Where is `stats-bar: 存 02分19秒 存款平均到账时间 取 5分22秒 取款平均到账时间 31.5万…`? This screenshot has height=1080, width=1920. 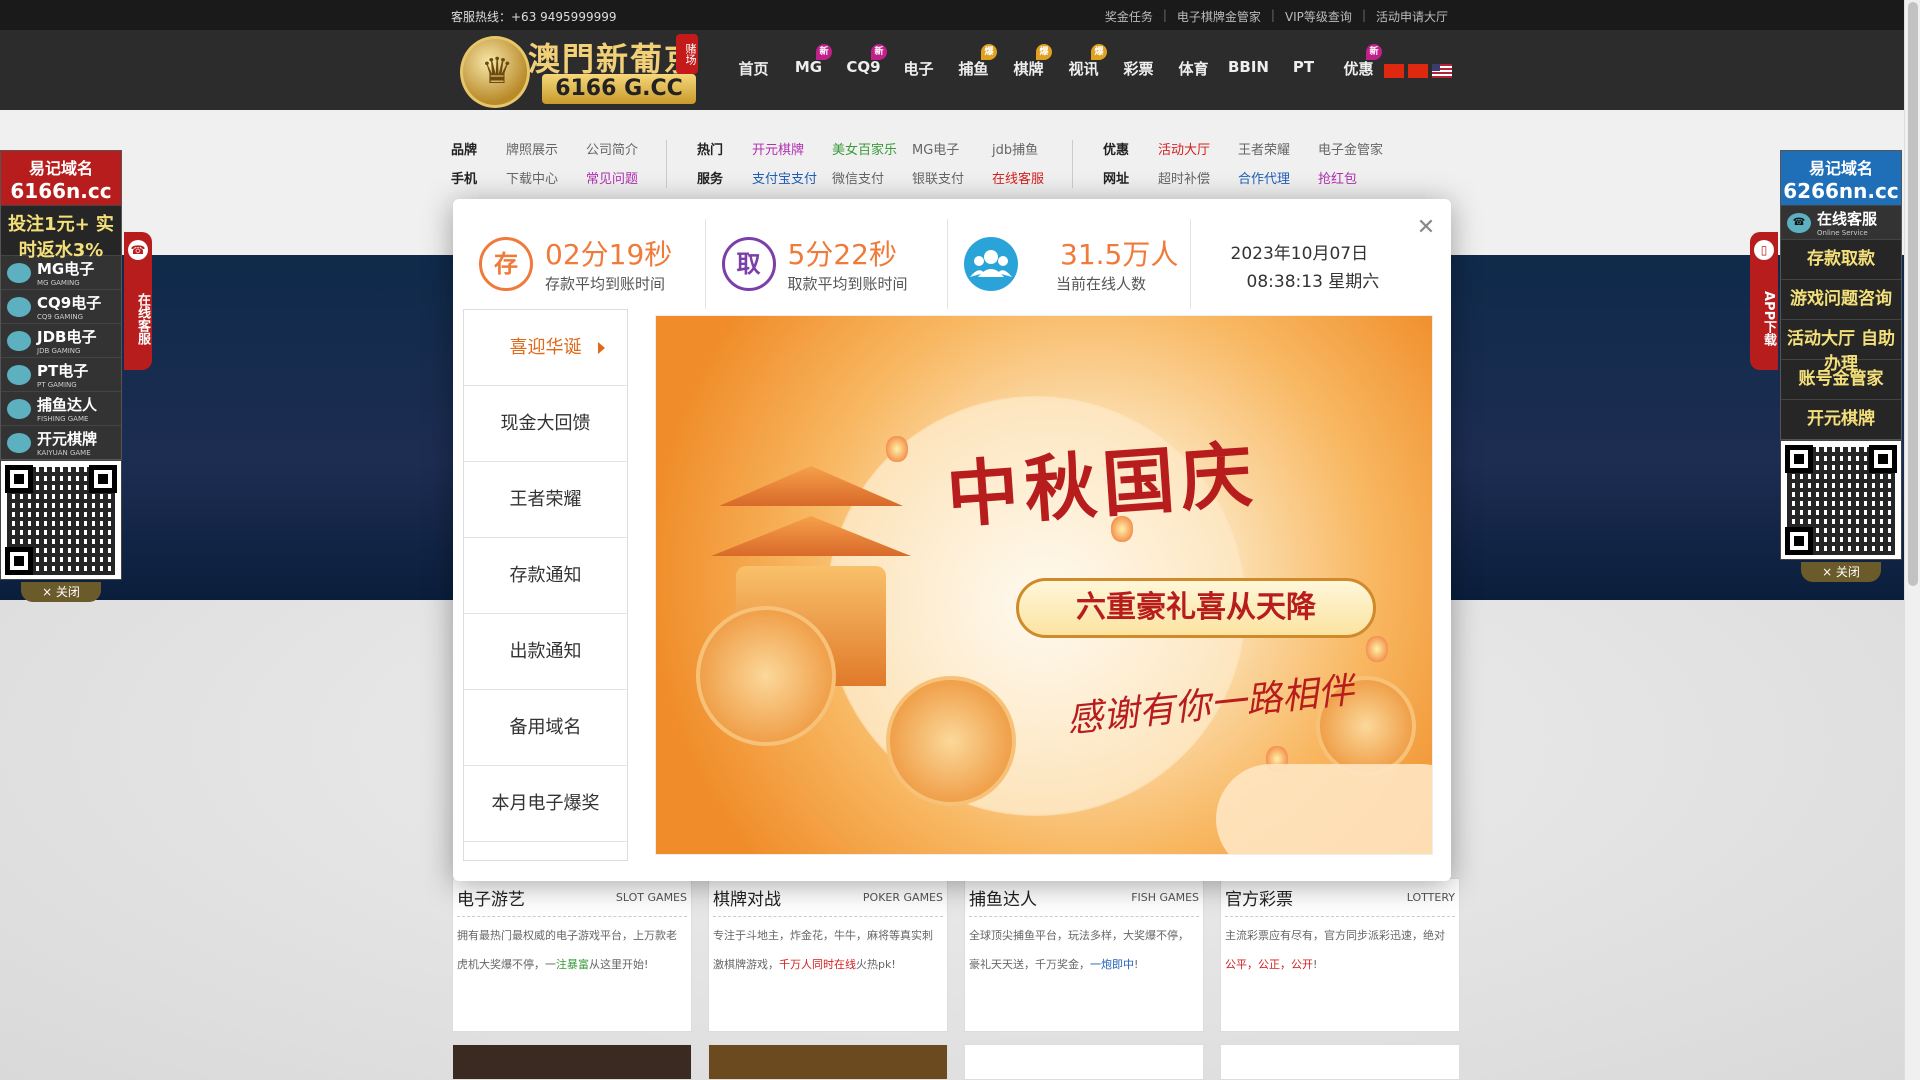
stats-bar: 存 02分19秒 存款平均到账时间 取 5分22秒 取款平均到账时间 31.5万… is located at coordinates (948, 264).